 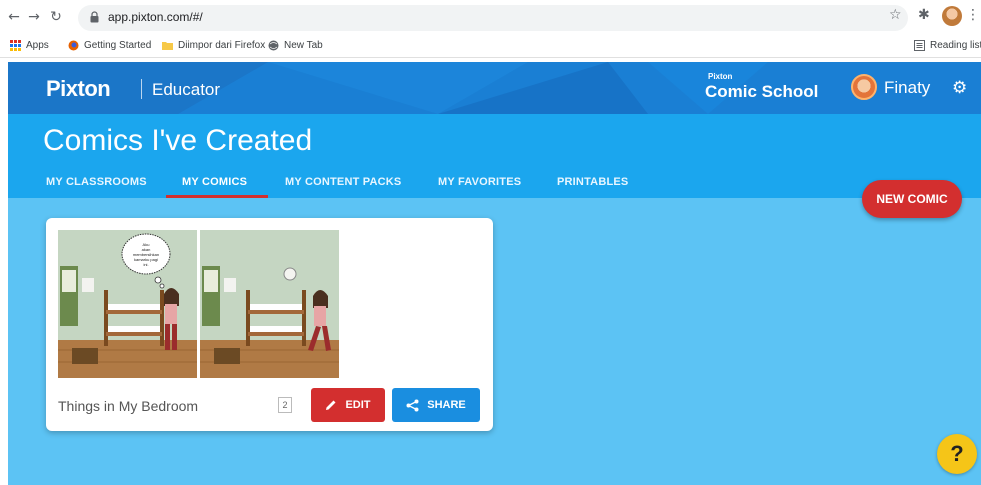 I want to click on edit-button: EDIT, so click(x=348, y=405).